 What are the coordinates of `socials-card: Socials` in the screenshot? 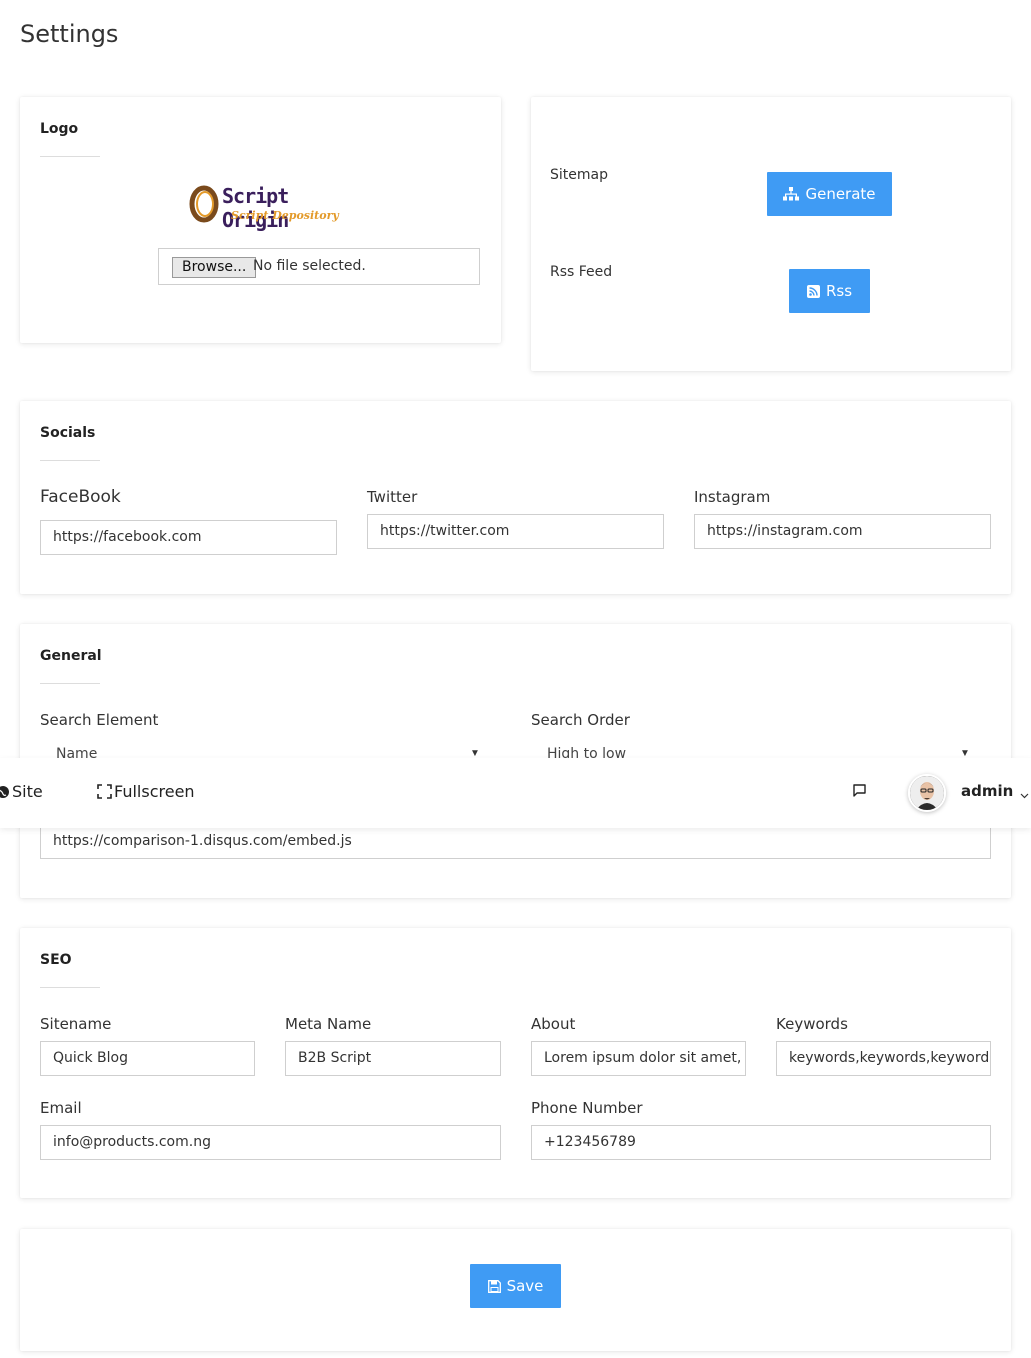 It's located at (515, 497).